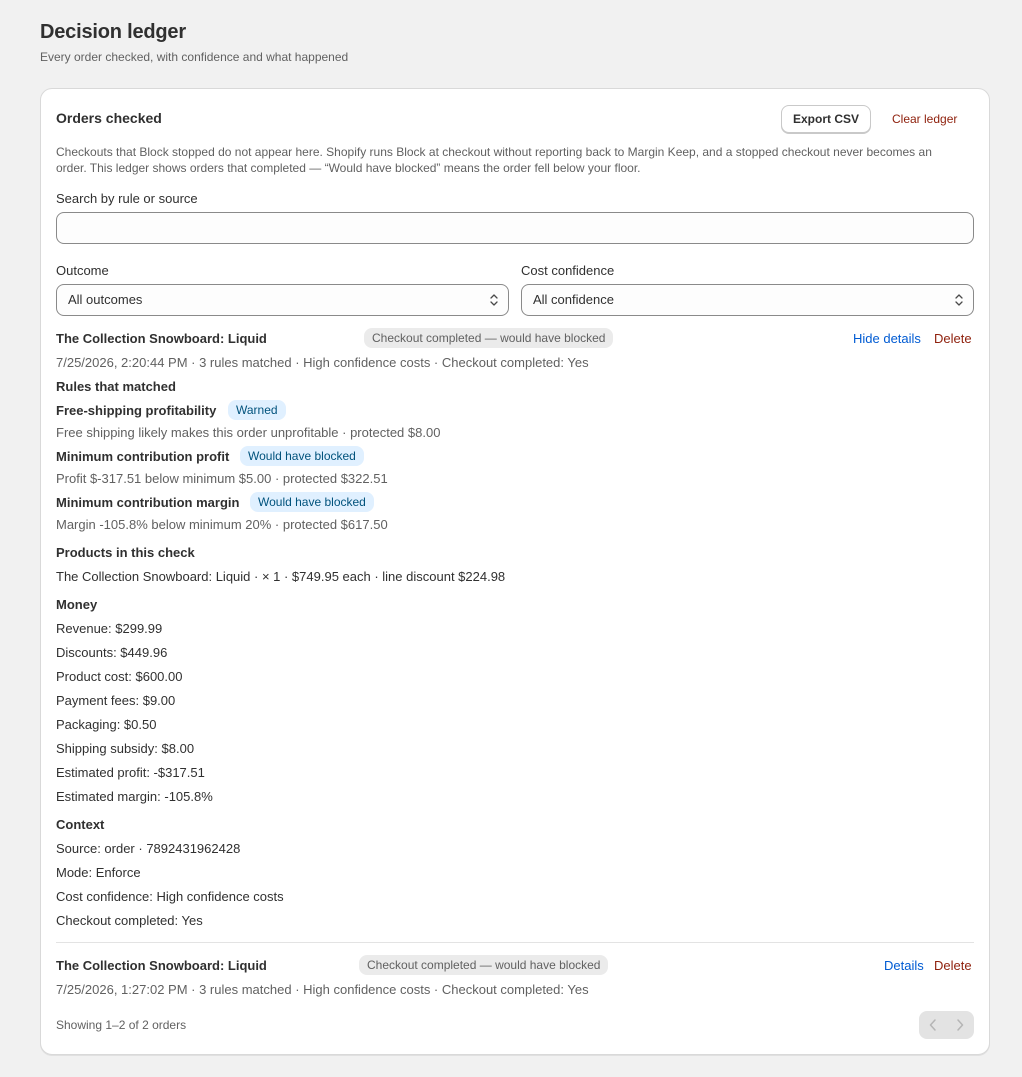  I want to click on context-line: Mode: Enforce, so click(98, 872).